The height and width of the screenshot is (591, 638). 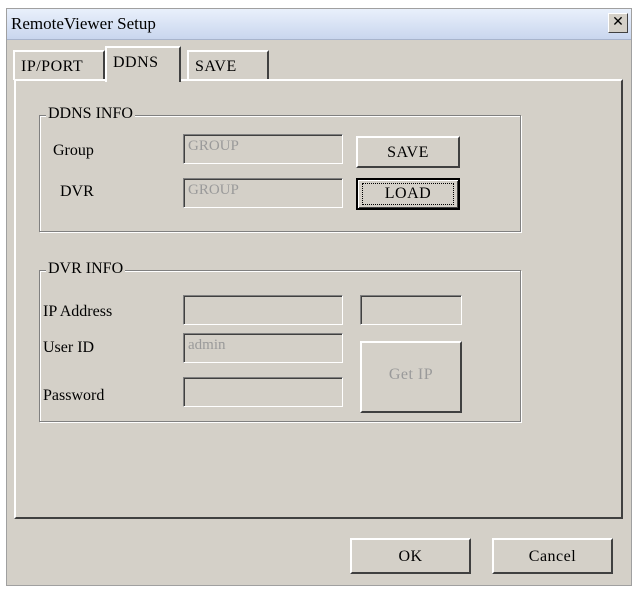 I want to click on port-field, so click(x=411, y=310).